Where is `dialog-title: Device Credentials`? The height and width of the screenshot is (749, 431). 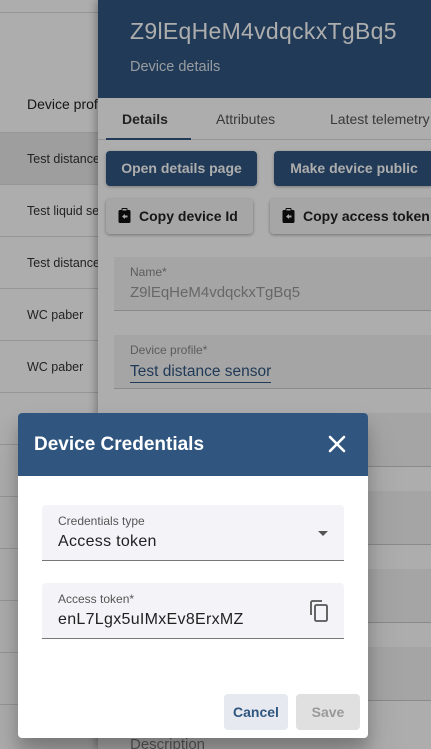
dialog-title: Device Credentials is located at coordinates (119, 444).